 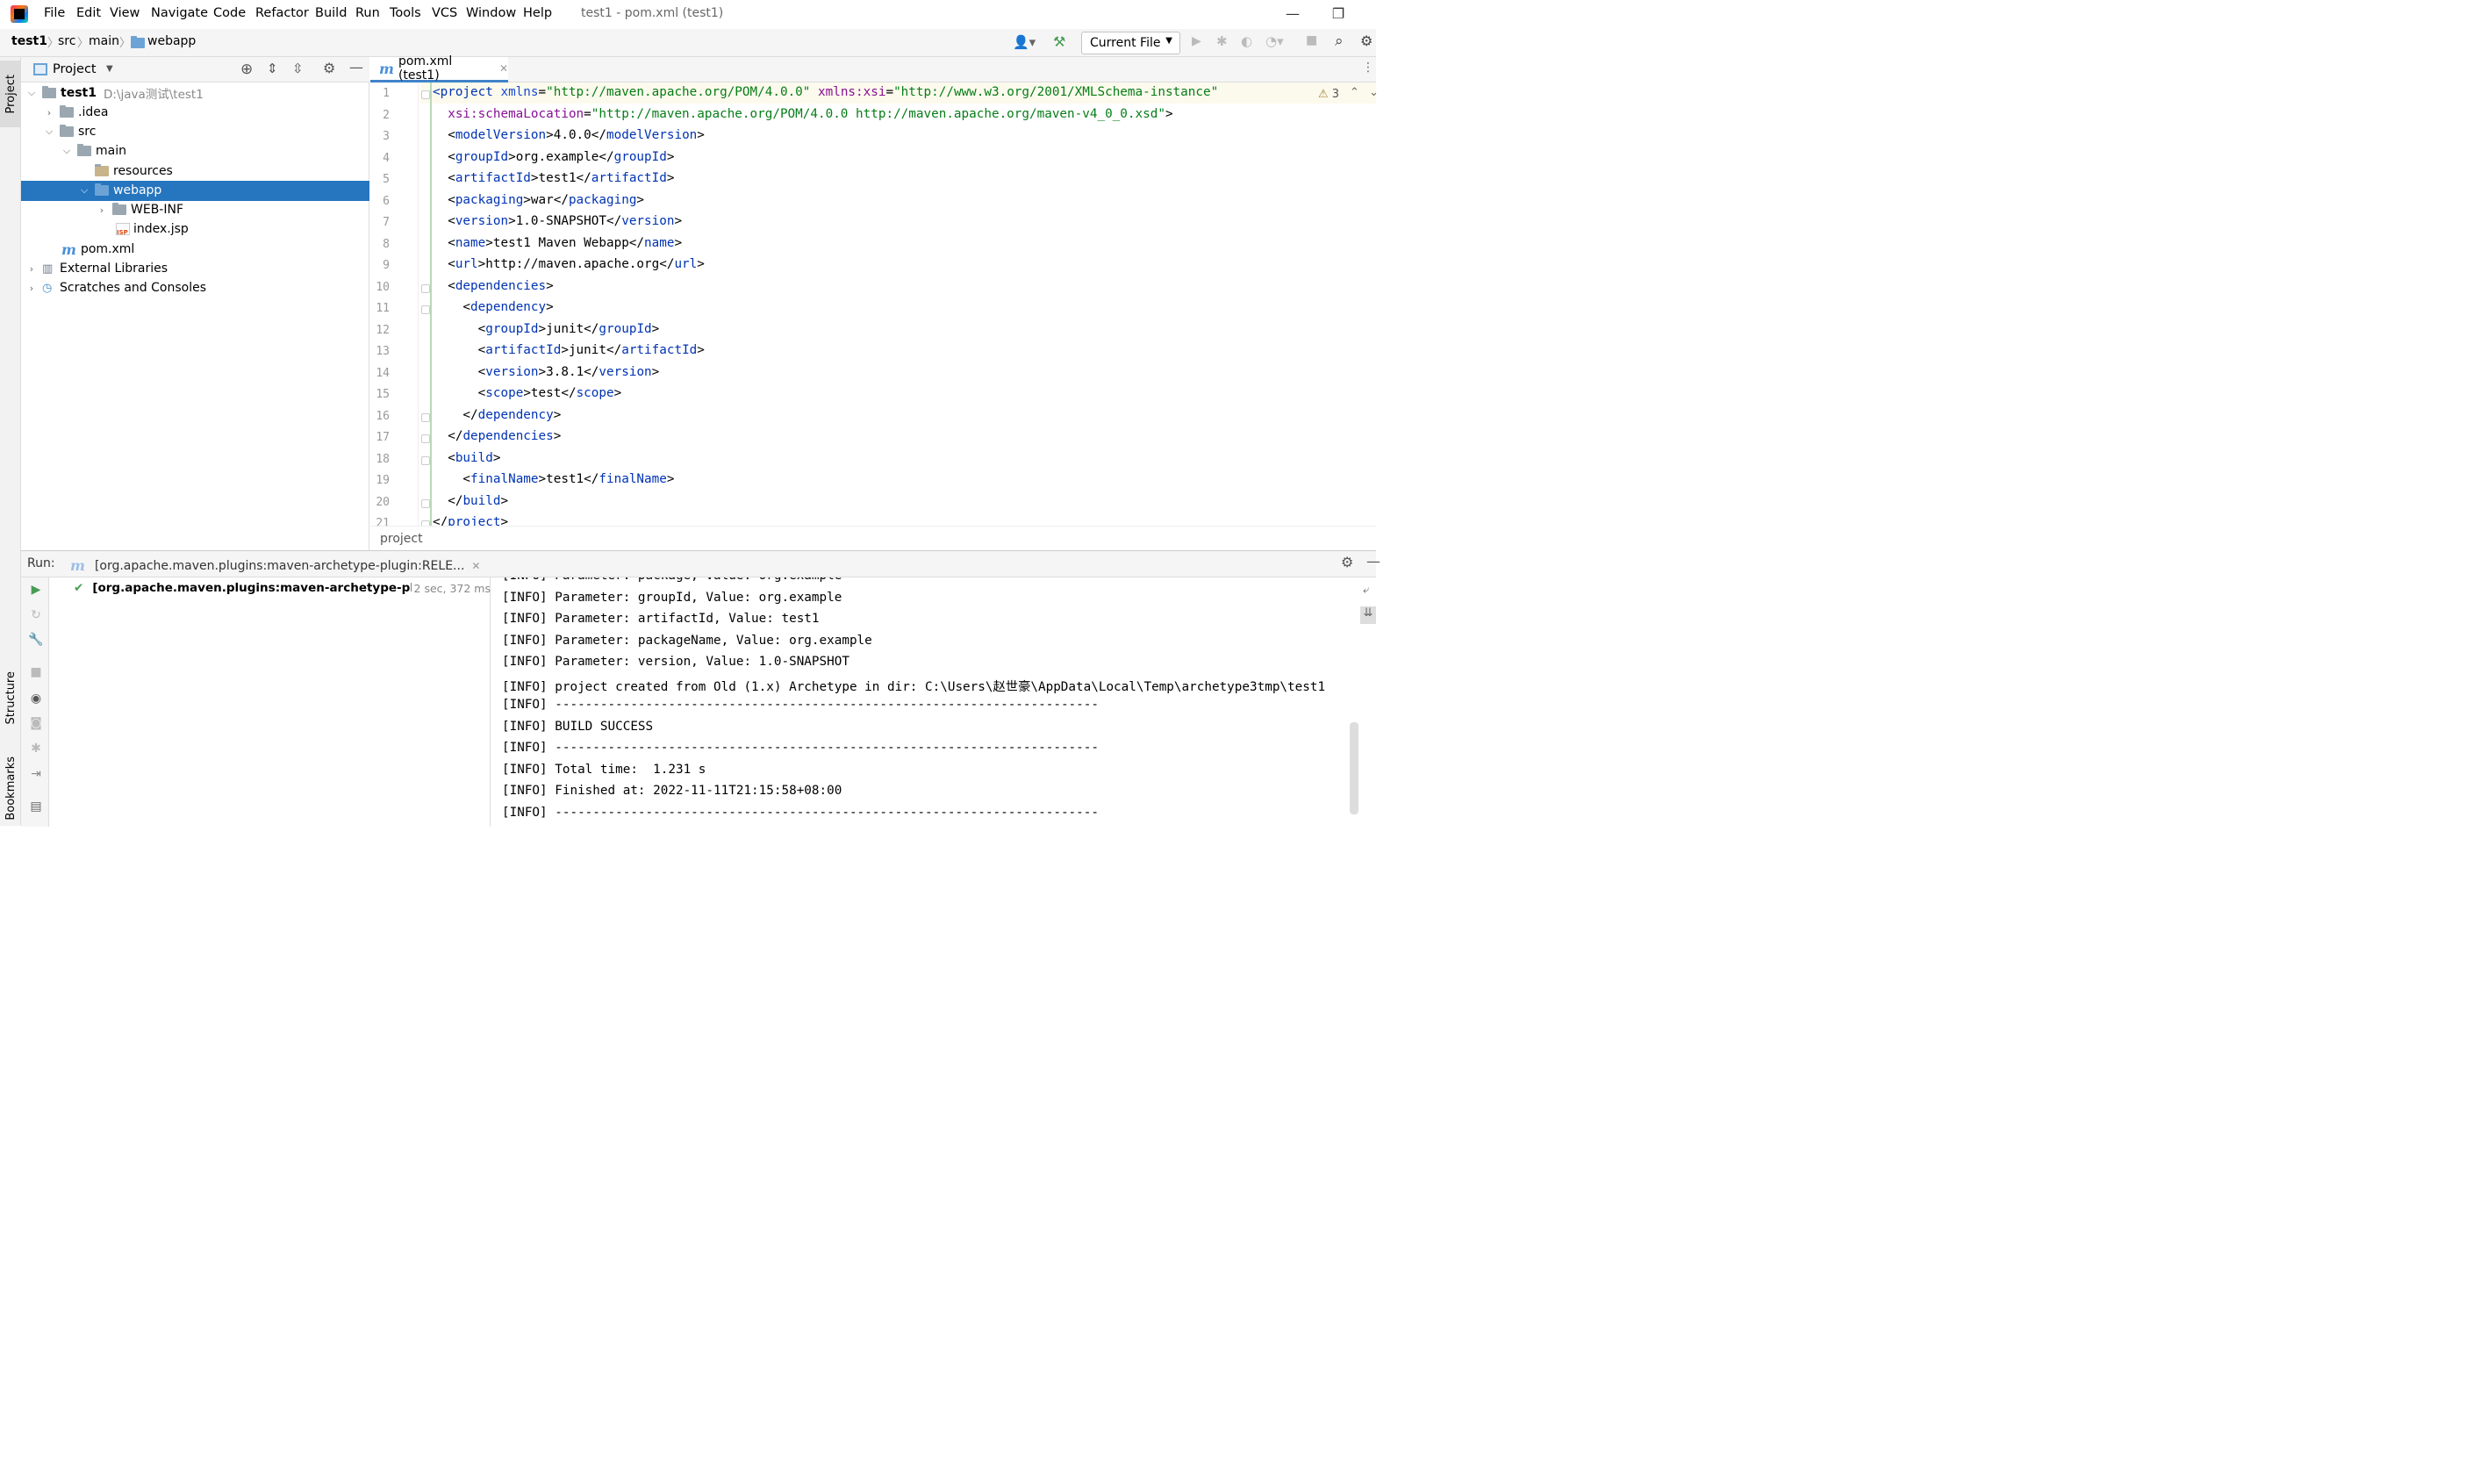 What do you see at coordinates (439, 68) in the screenshot?
I see `editor-tab-pom: m pom.xml (test1) ✕` at bounding box center [439, 68].